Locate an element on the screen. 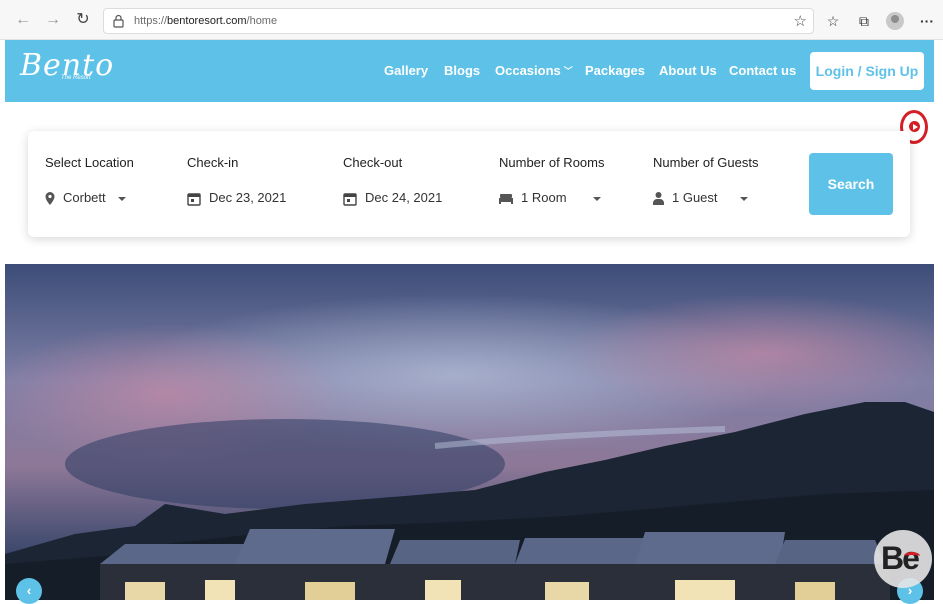 The image size is (943, 604). address-bar: https://bentoresort.com/home ☆ is located at coordinates (458, 21).